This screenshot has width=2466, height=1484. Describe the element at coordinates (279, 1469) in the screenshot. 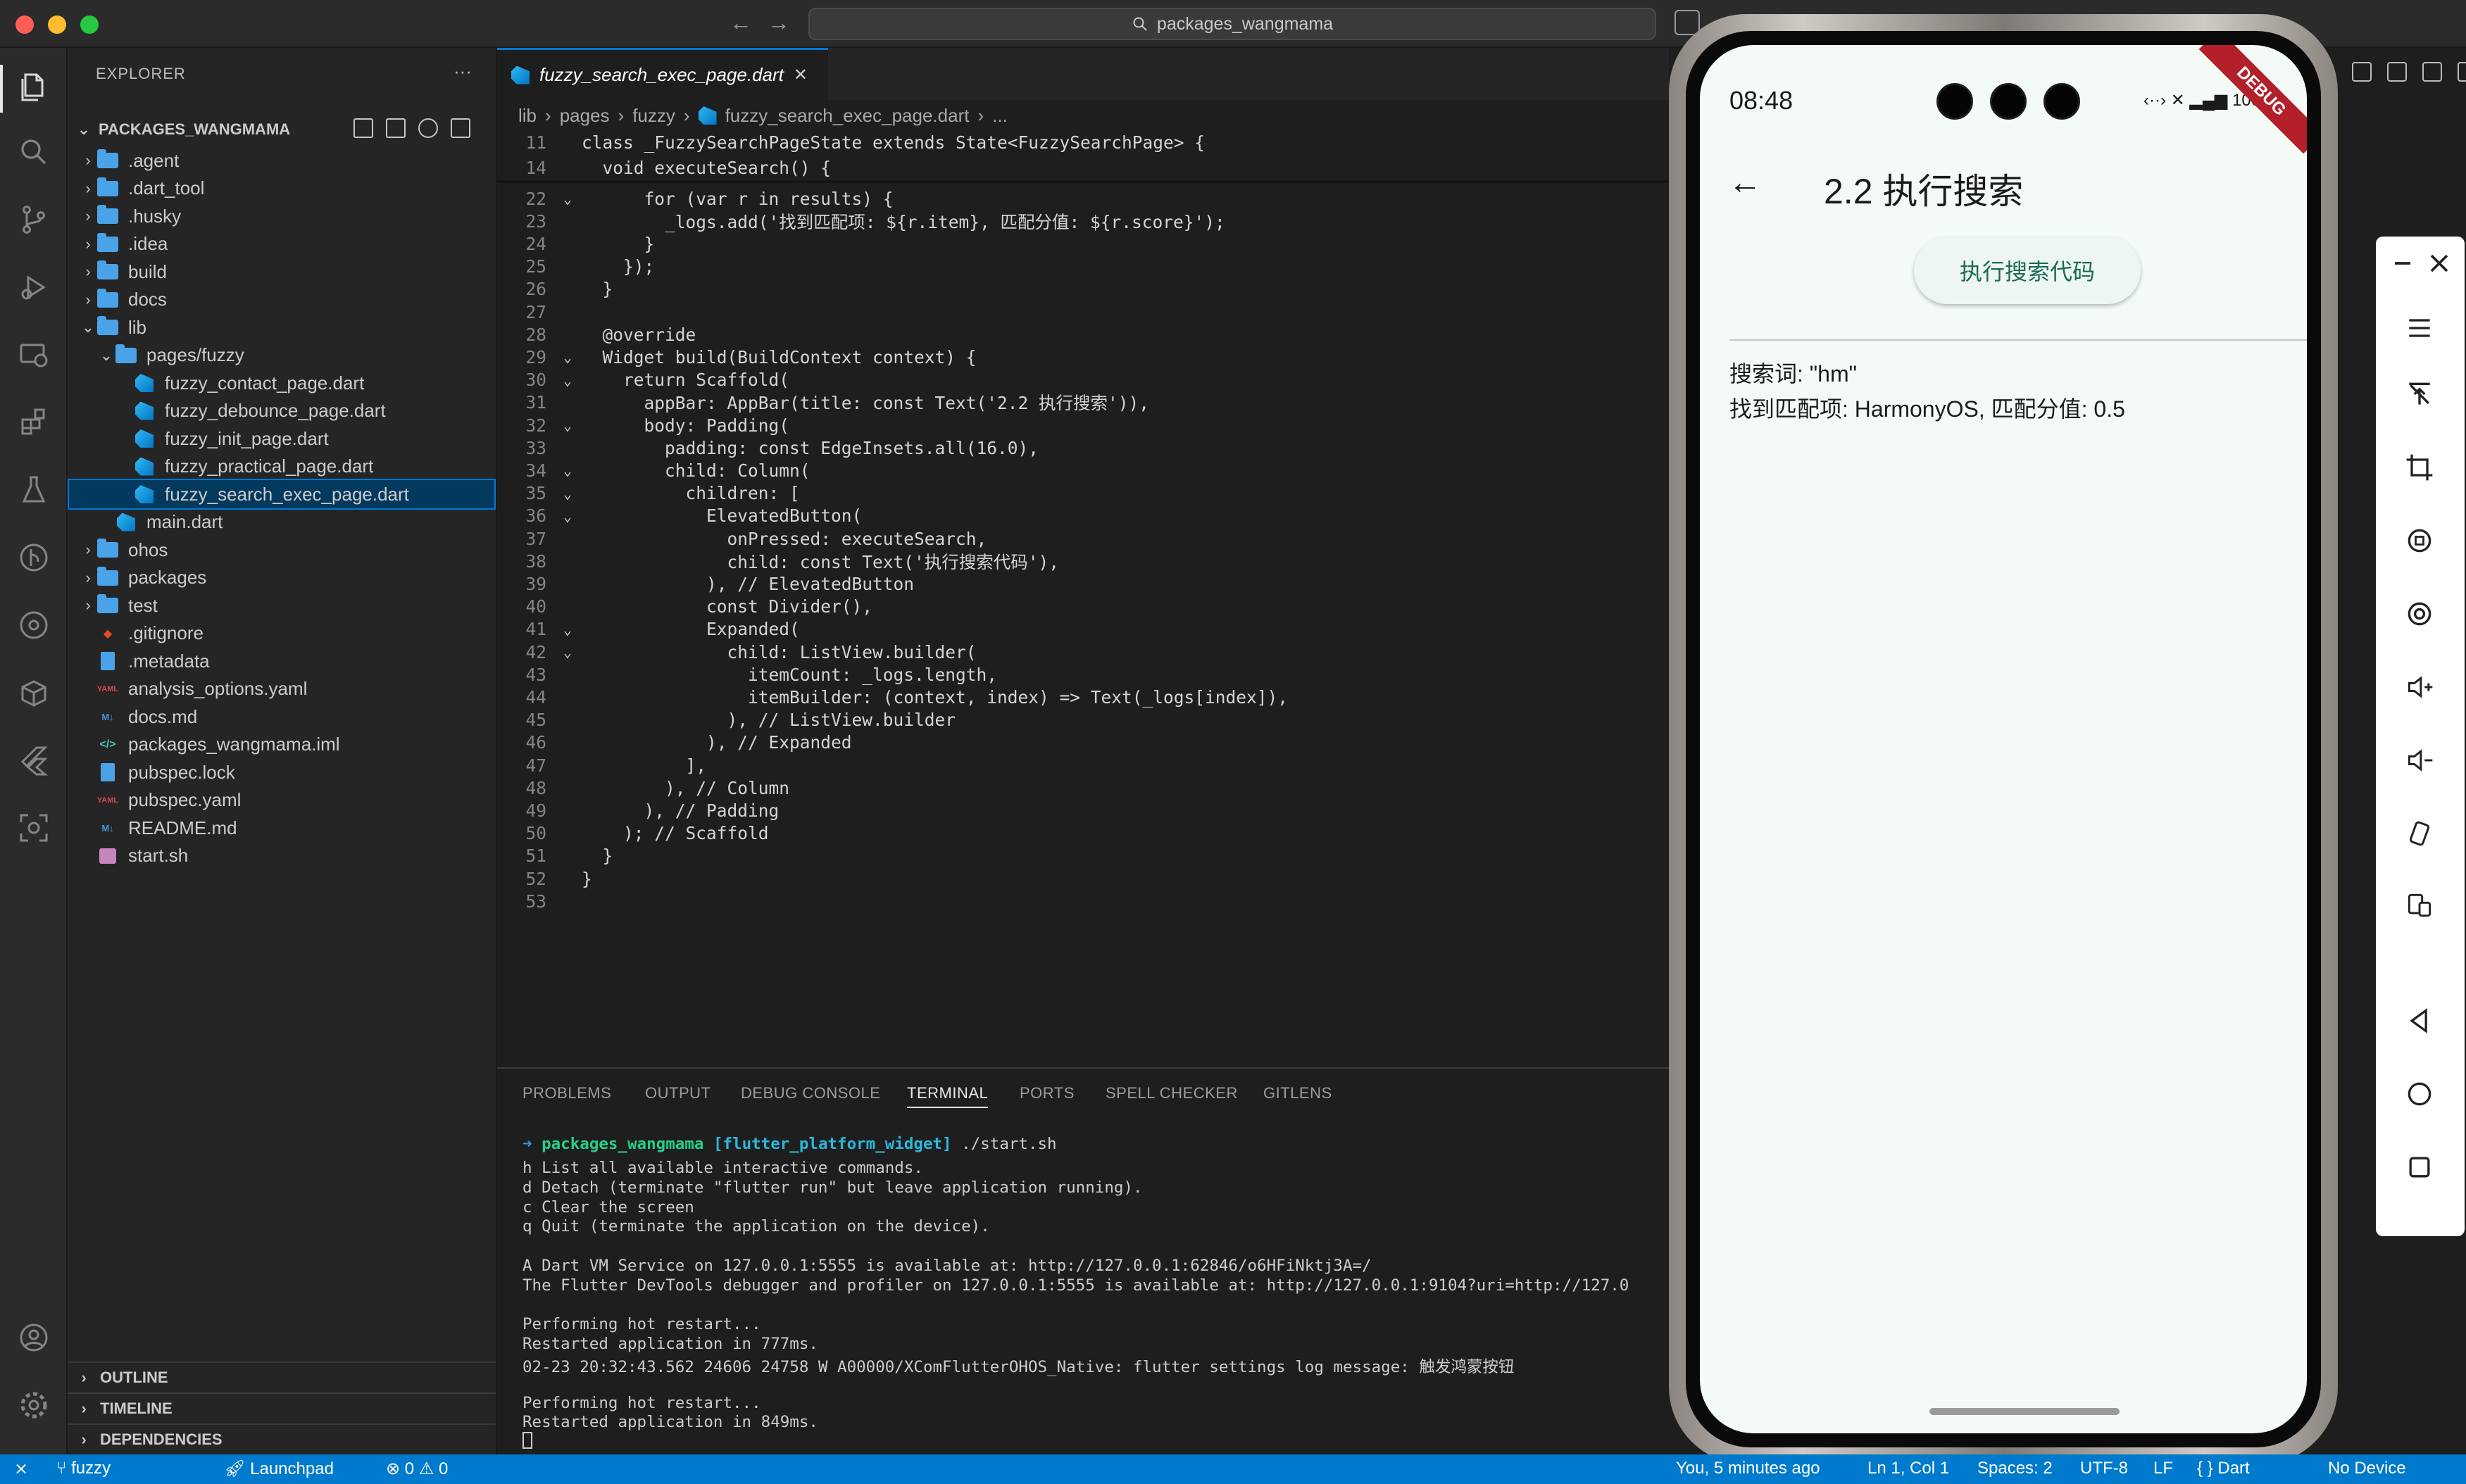

I see `launchpad-indicator: 🚀︎ Launchpad` at that location.